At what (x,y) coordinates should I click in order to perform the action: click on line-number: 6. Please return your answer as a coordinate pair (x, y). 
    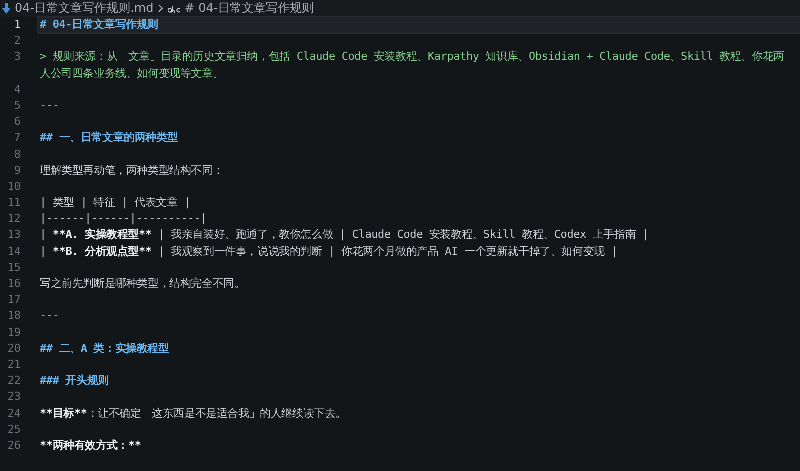
    Looking at the image, I should click on (17, 122).